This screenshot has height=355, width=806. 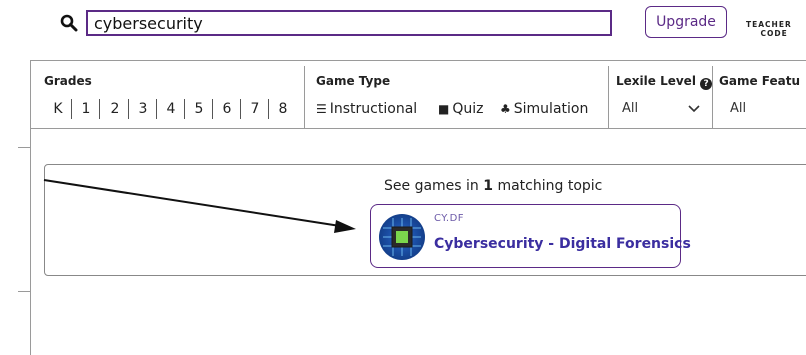 What do you see at coordinates (24, 147) in the screenshot?
I see `left-tick-top` at bounding box center [24, 147].